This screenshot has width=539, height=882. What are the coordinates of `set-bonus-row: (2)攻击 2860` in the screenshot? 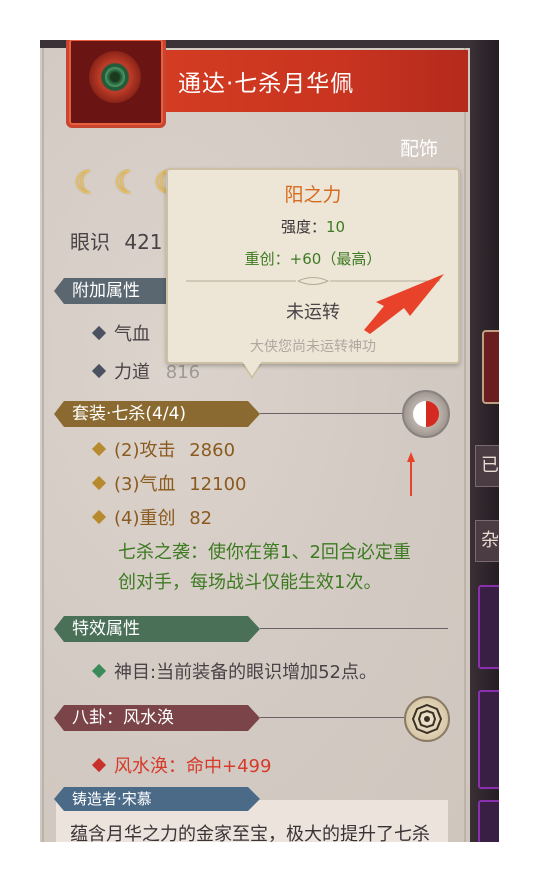 It's located at (163, 449).